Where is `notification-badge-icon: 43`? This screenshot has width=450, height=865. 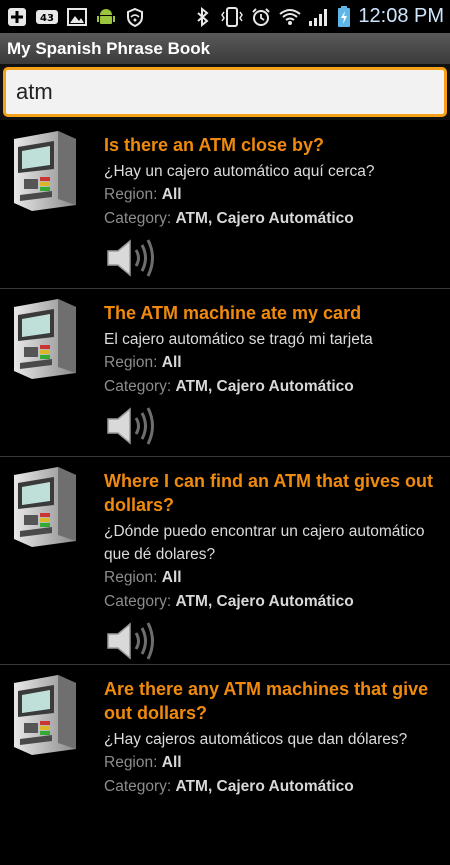 notification-badge-icon: 43 is located at coordinates (47, 17).